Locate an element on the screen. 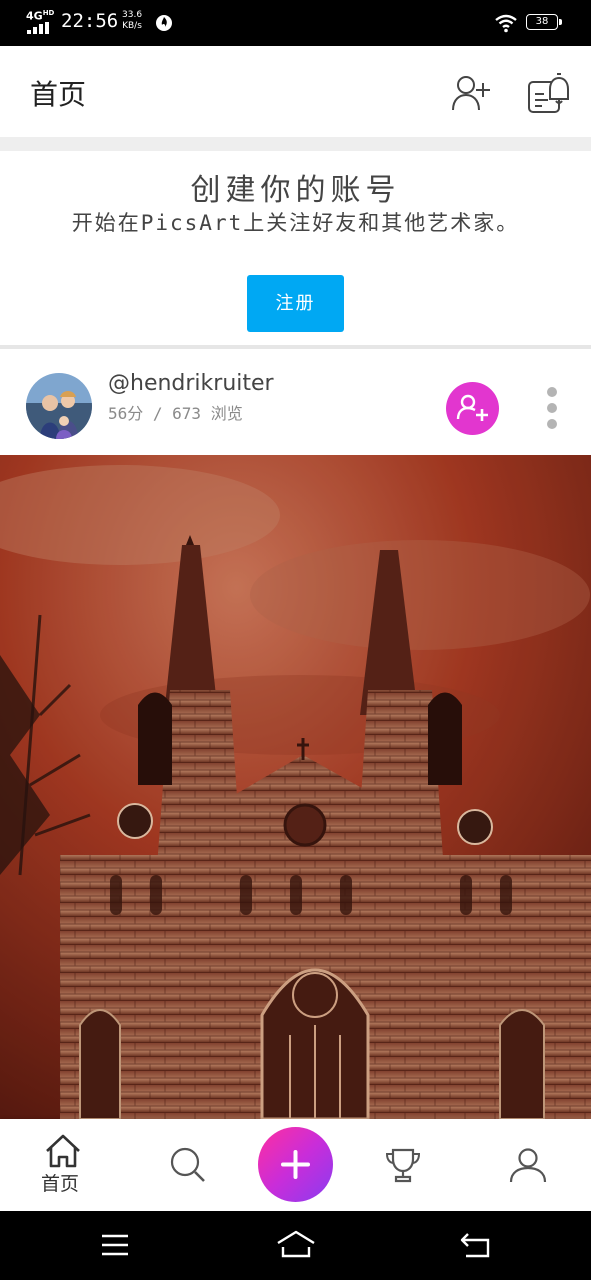 Image resolution: width=591 pixels, height=1280 pixels. signal-icon is located at coordinates (39, 28).